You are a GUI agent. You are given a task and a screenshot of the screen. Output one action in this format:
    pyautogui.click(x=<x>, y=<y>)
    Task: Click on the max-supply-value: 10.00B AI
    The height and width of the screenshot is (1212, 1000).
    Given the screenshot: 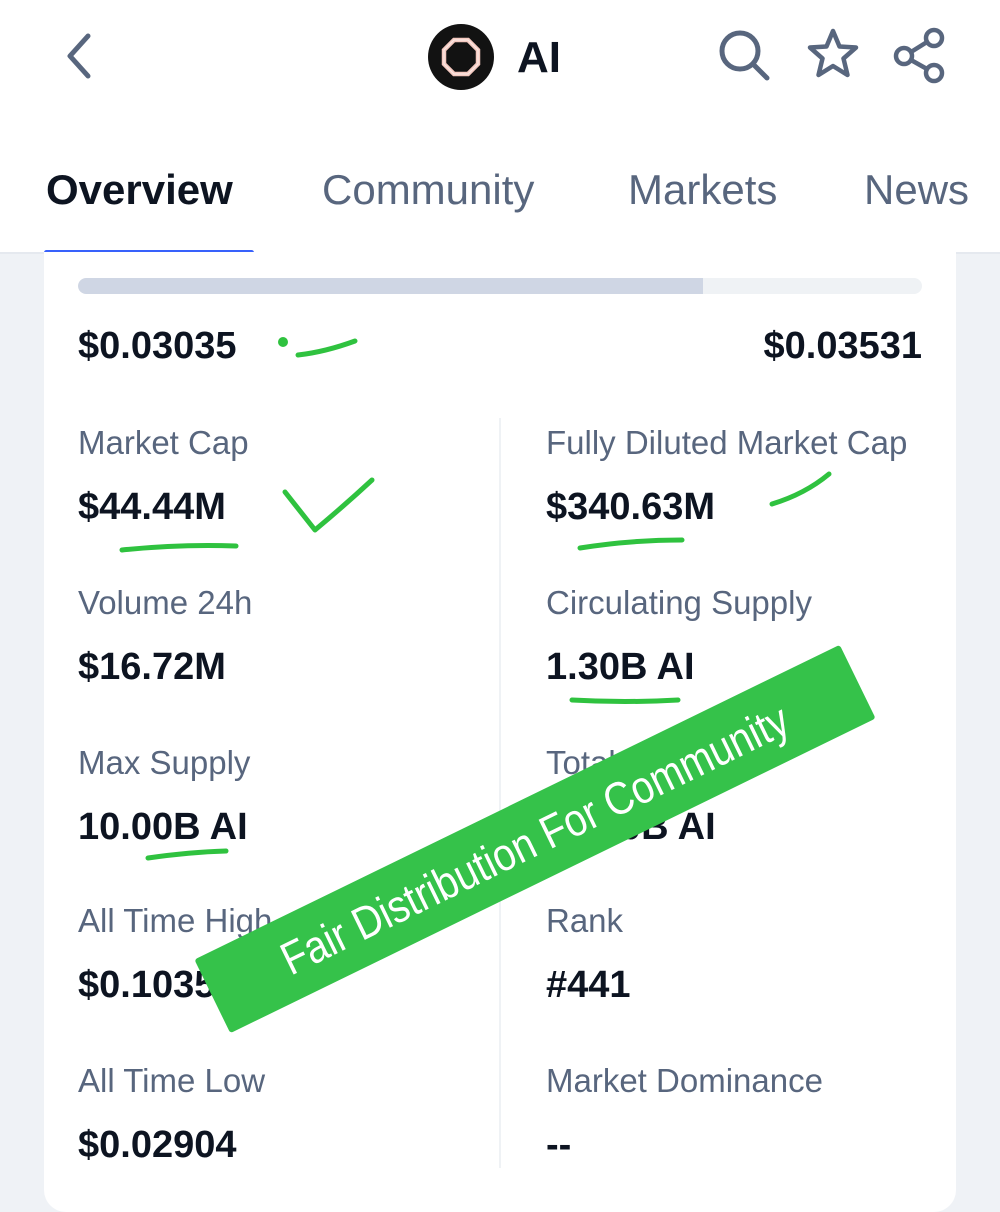 What is the action you would take?
    pyautogui.click(x=163, y=827)
    